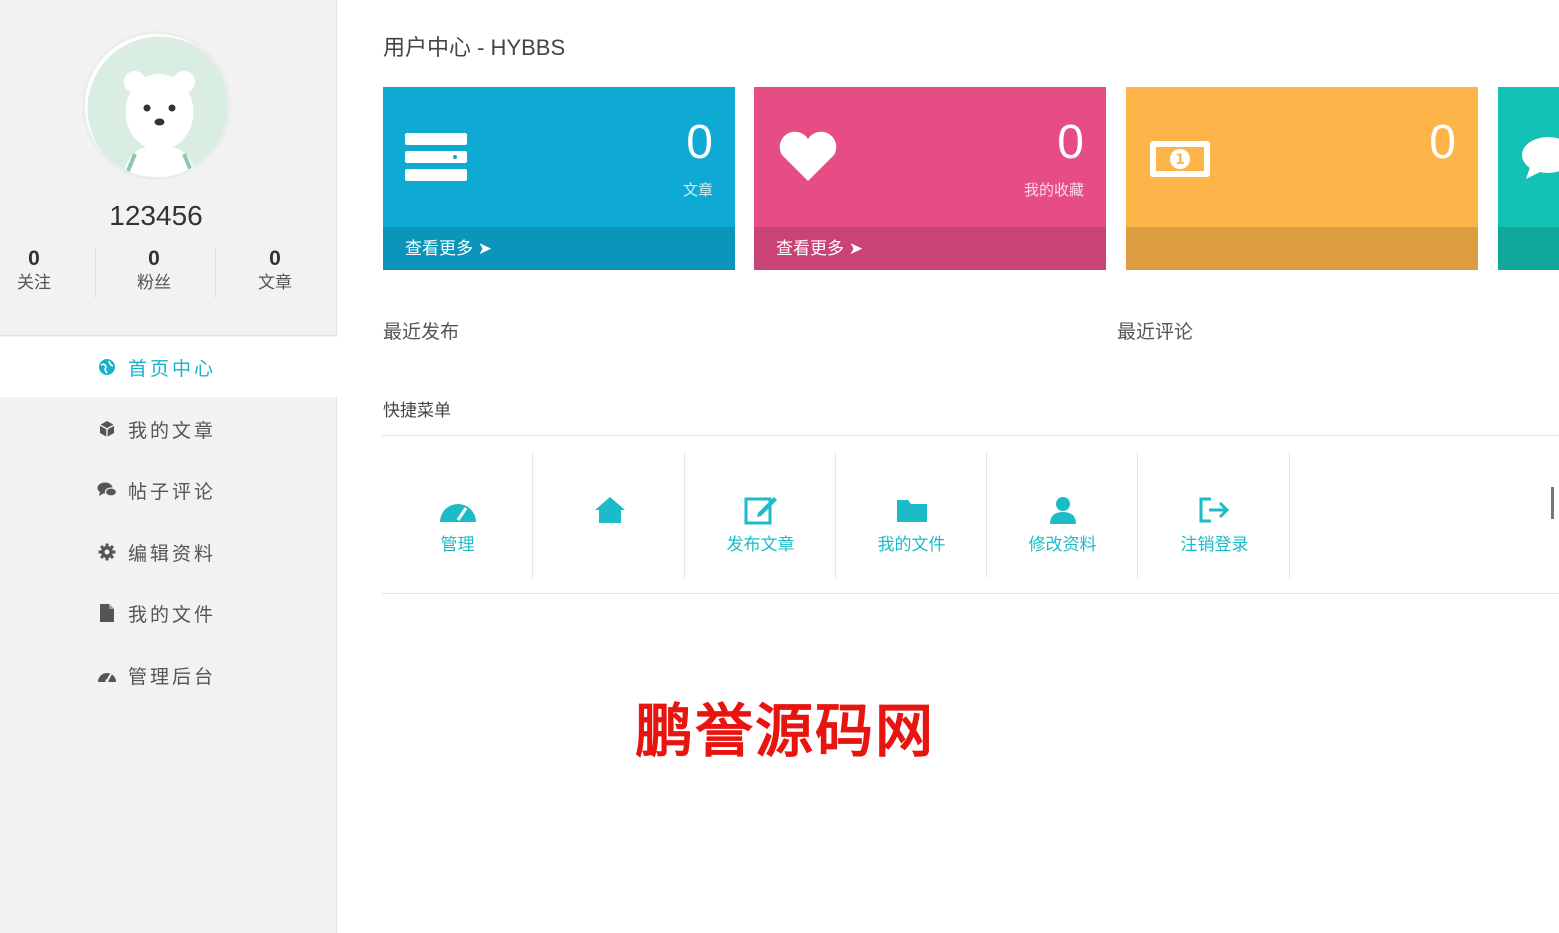 Image resolution: width=1559 pixels, height=933 pixels. I want to click on stat-articles: 0 文章, so click(275, 270).